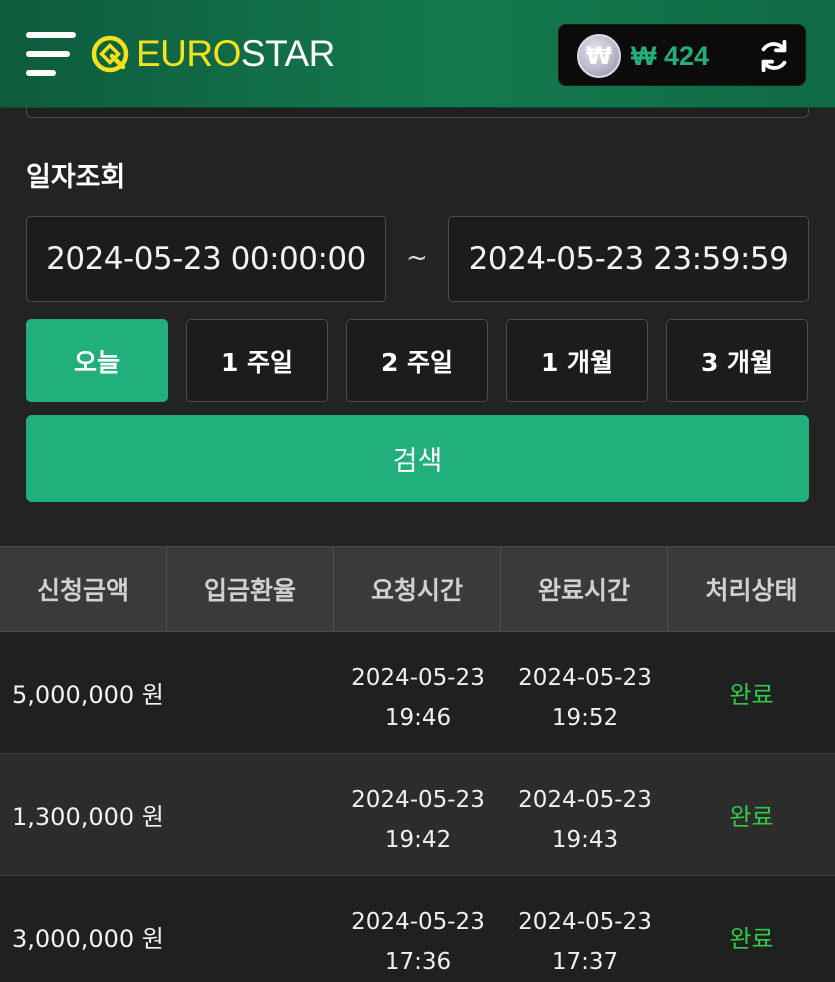 This screenshot has width=835, height=982. I want to click on logo: EUROSTAR, so click(212, 54).